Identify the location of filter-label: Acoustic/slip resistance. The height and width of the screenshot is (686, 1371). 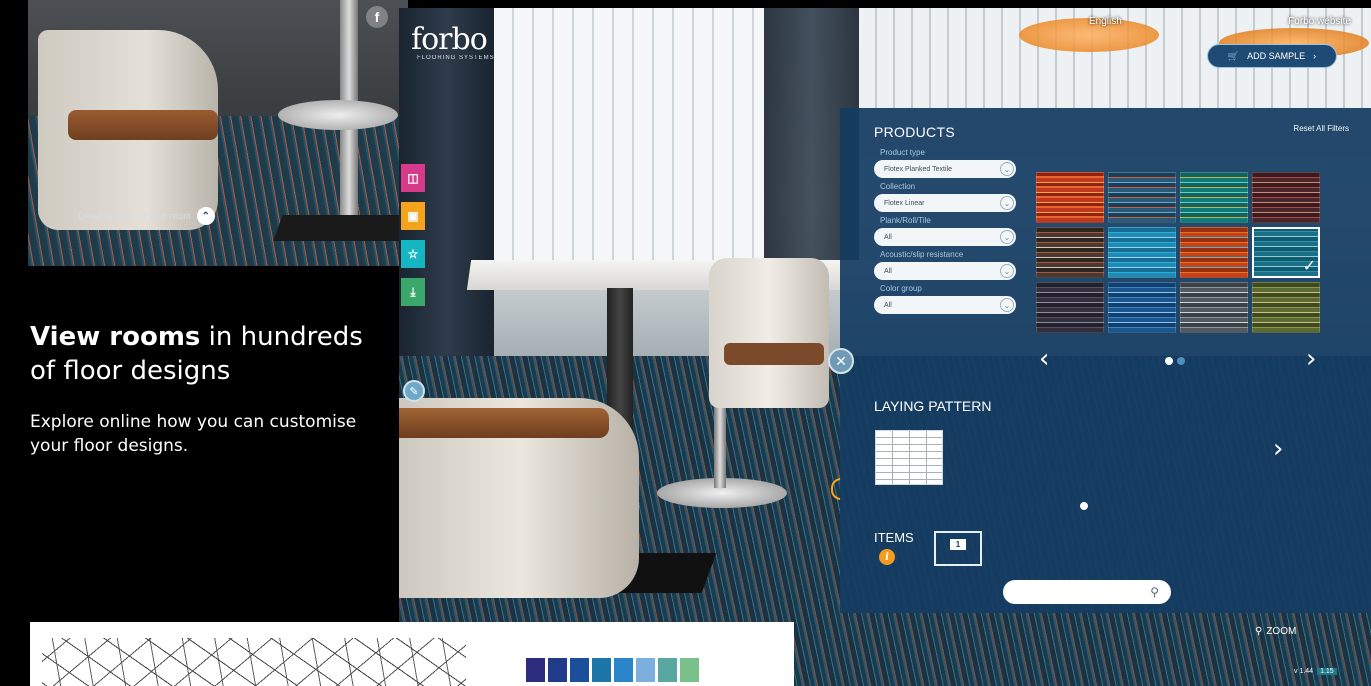
(922, 254).